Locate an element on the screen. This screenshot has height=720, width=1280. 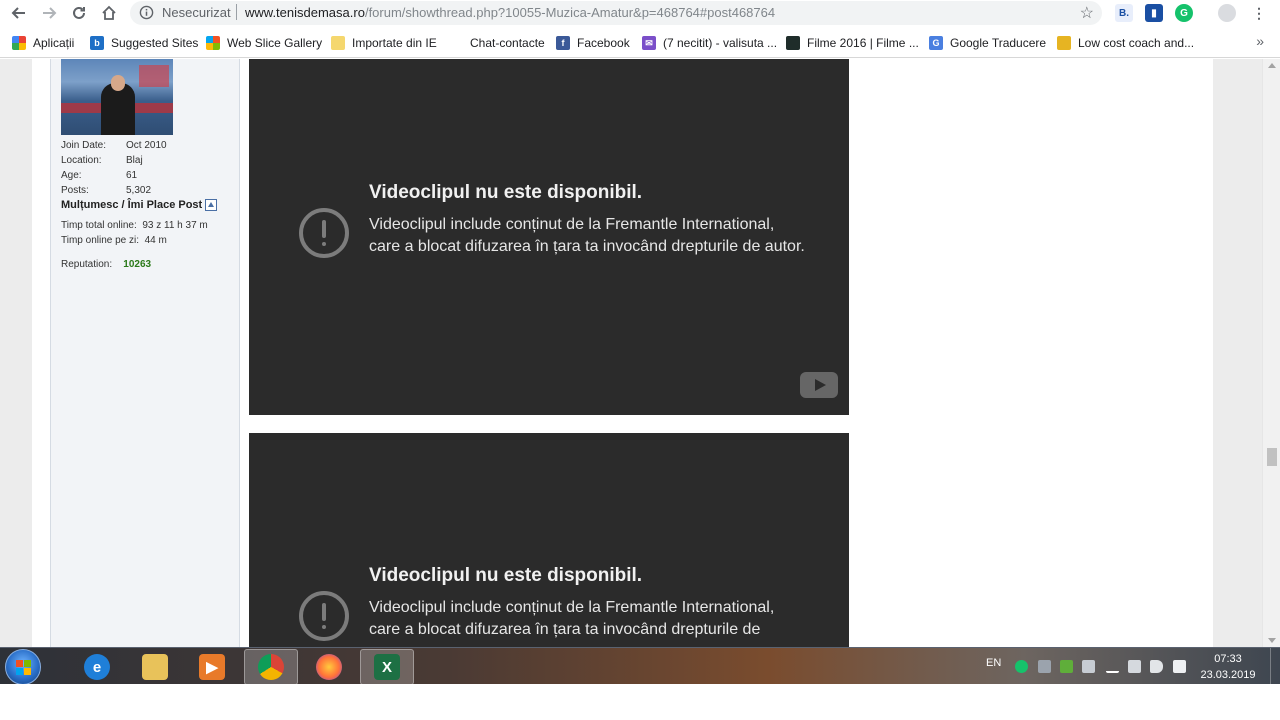
reload-icon is located at coordinates (79, 13).